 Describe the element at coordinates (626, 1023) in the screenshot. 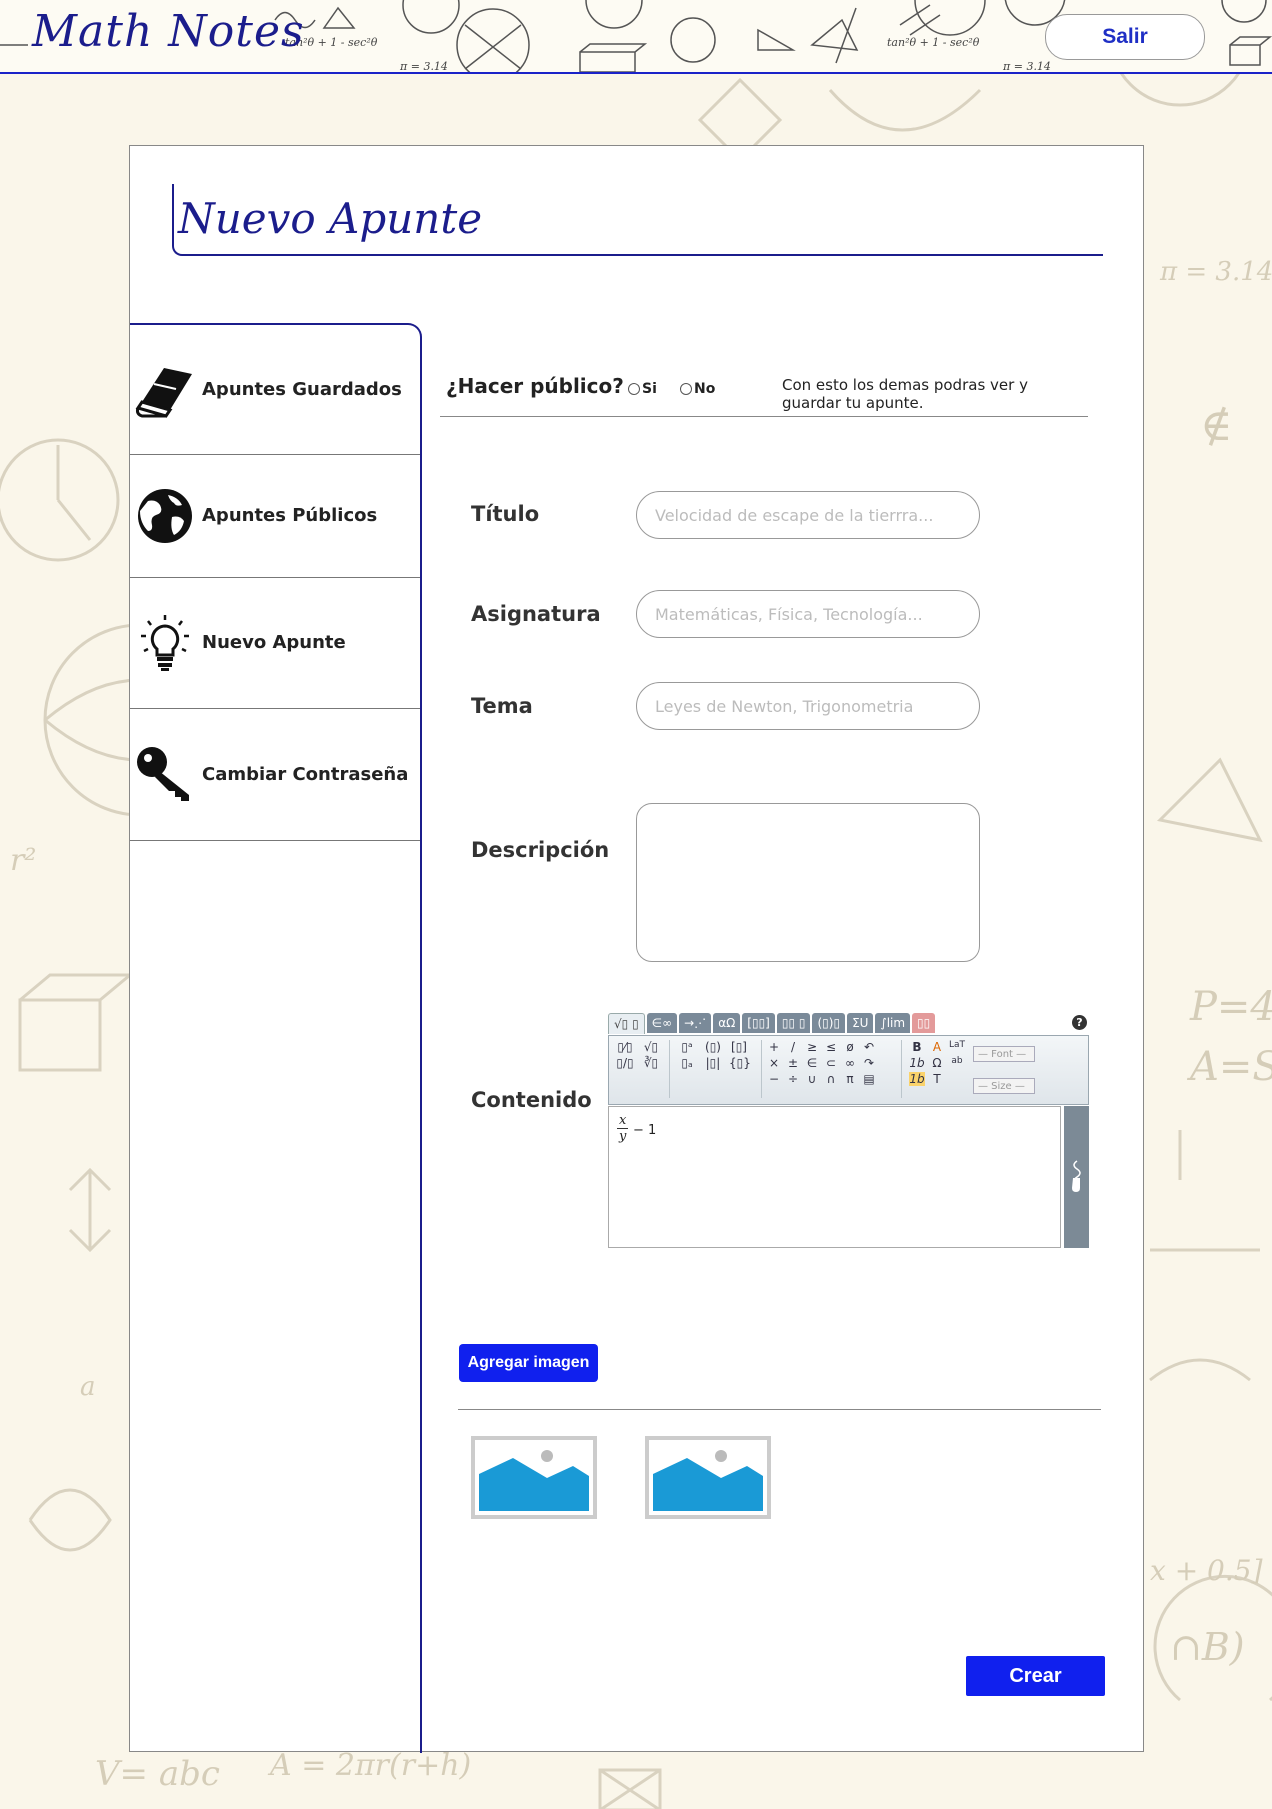

I see `editor-tab-roots: √▯ ▯` at that location.